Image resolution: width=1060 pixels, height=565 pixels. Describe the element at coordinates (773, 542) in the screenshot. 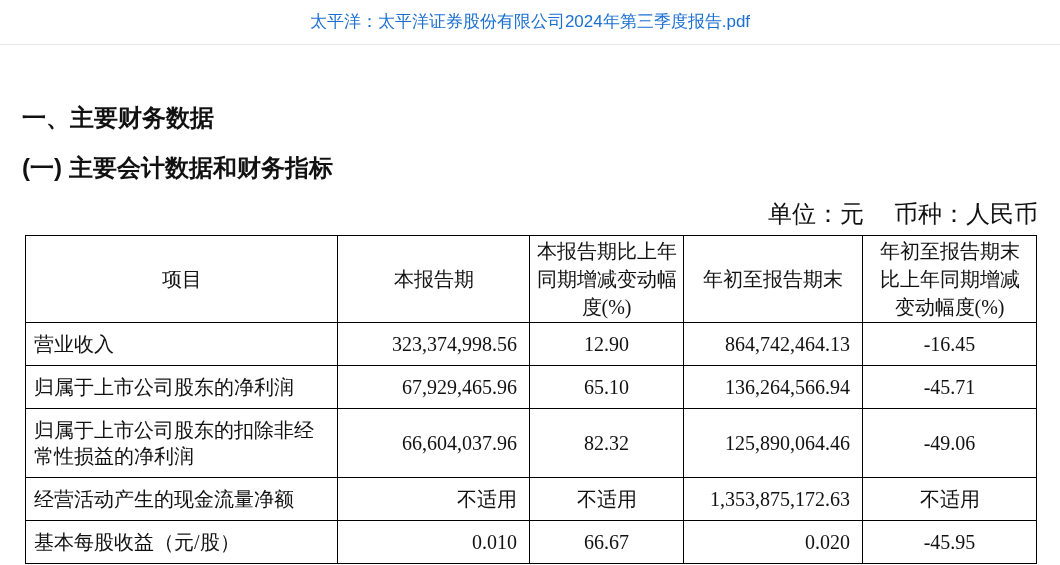

I see `table-cell: 0.020` at that location.